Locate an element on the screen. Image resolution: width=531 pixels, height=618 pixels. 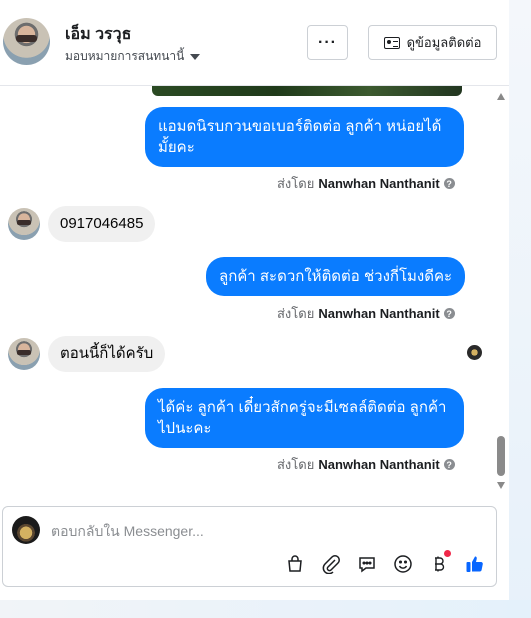
scroll-down-arrow is located at coordinates (501, 485).